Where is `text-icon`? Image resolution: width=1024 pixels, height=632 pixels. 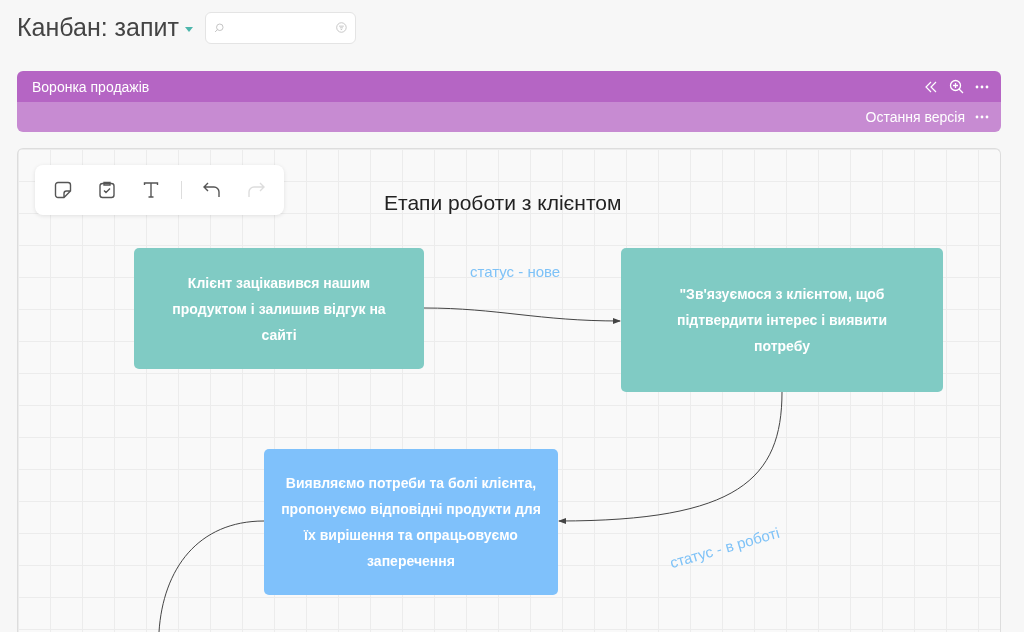
text-icon is located at coordinates (151, 190).